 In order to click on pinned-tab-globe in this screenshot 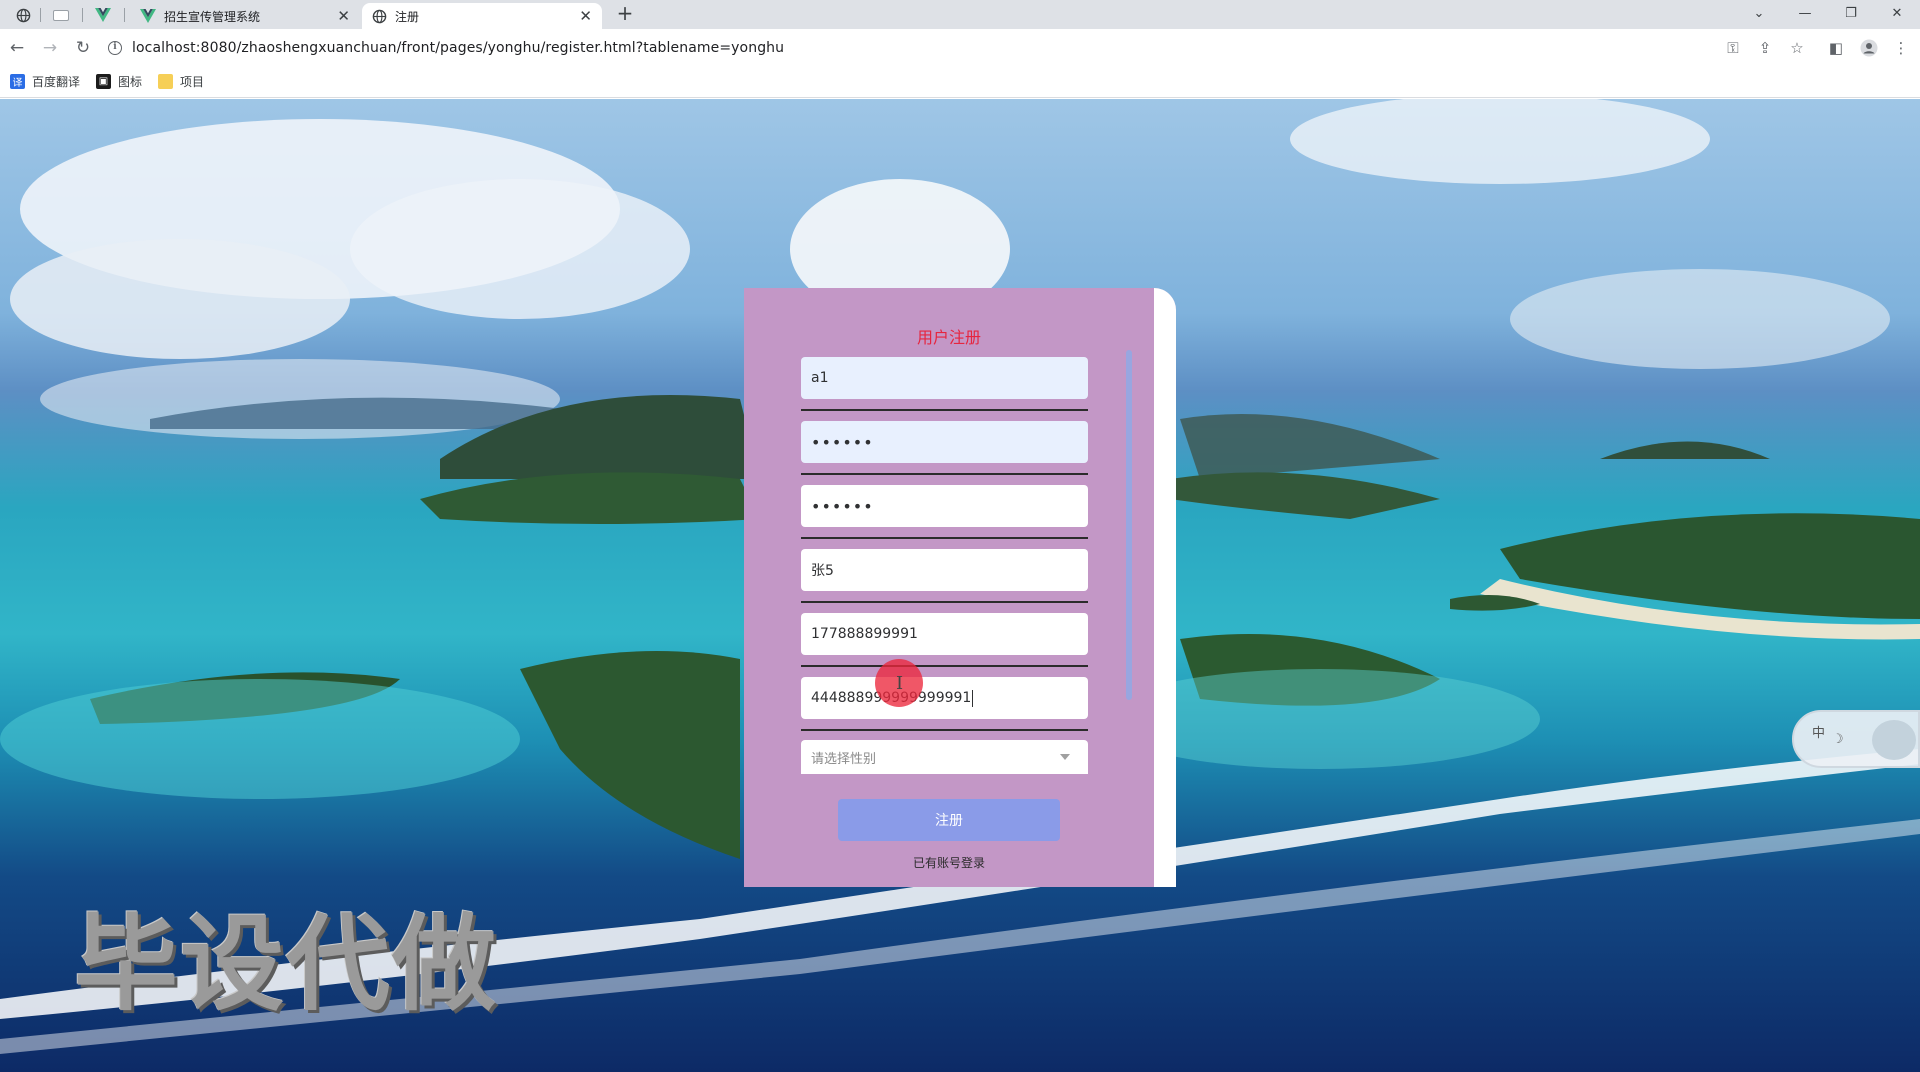, I will do `click(23, 15)`.